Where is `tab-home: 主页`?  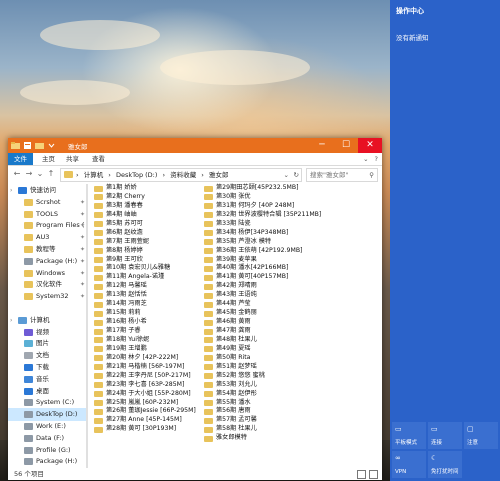 tab-home: 主页 is located at coordinates (48, 159).